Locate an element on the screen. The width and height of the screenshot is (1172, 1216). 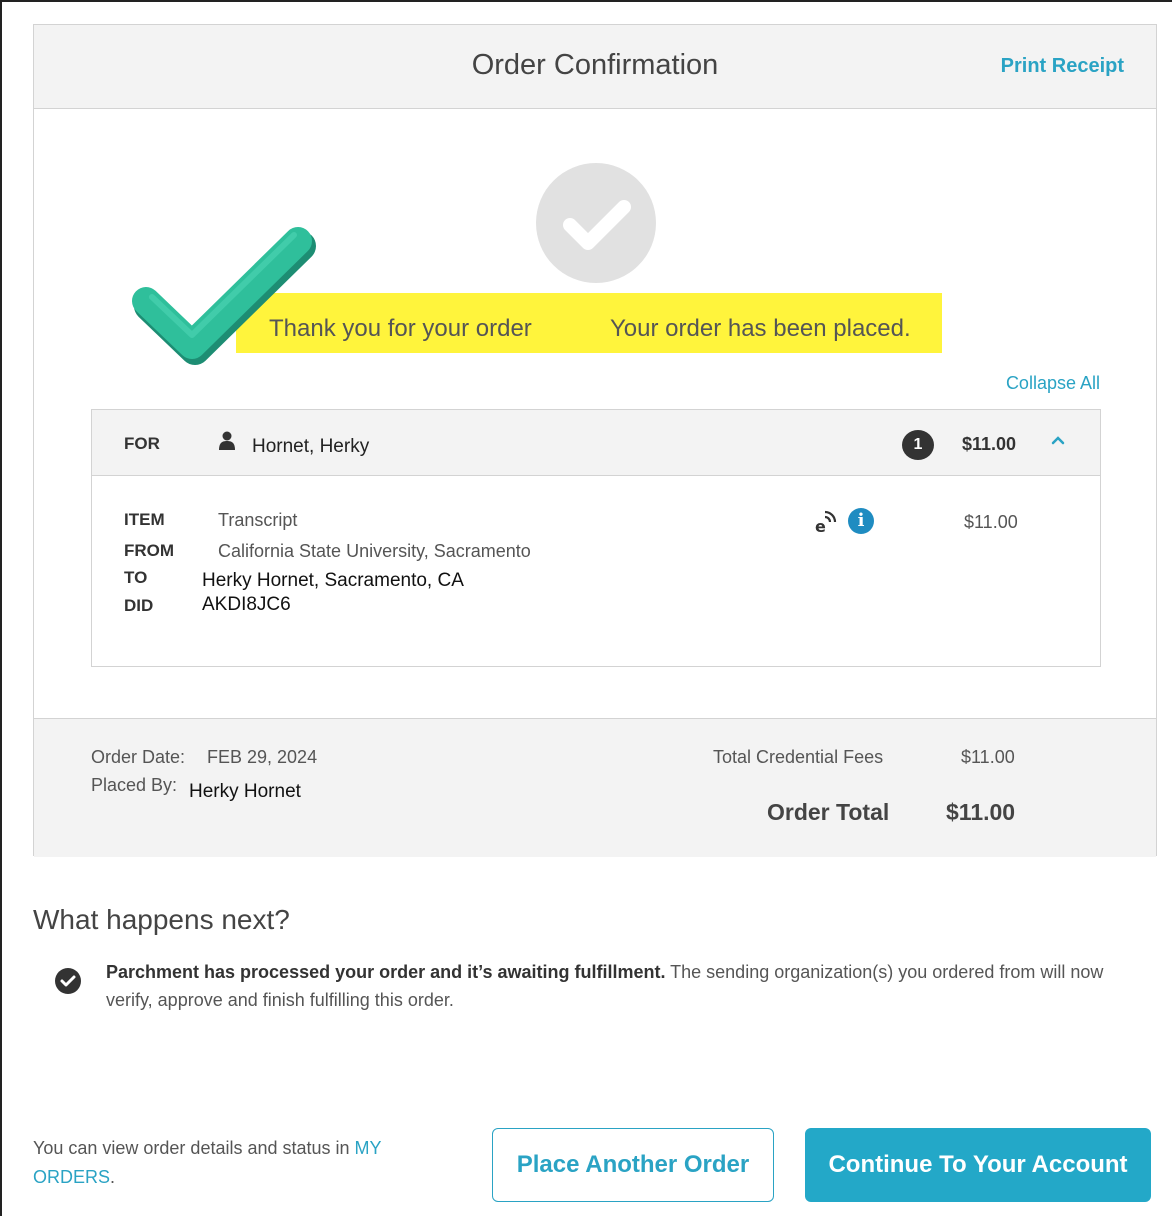
continue-to-account-button: Continue To Your Account is located at coordinates (978, 1165).